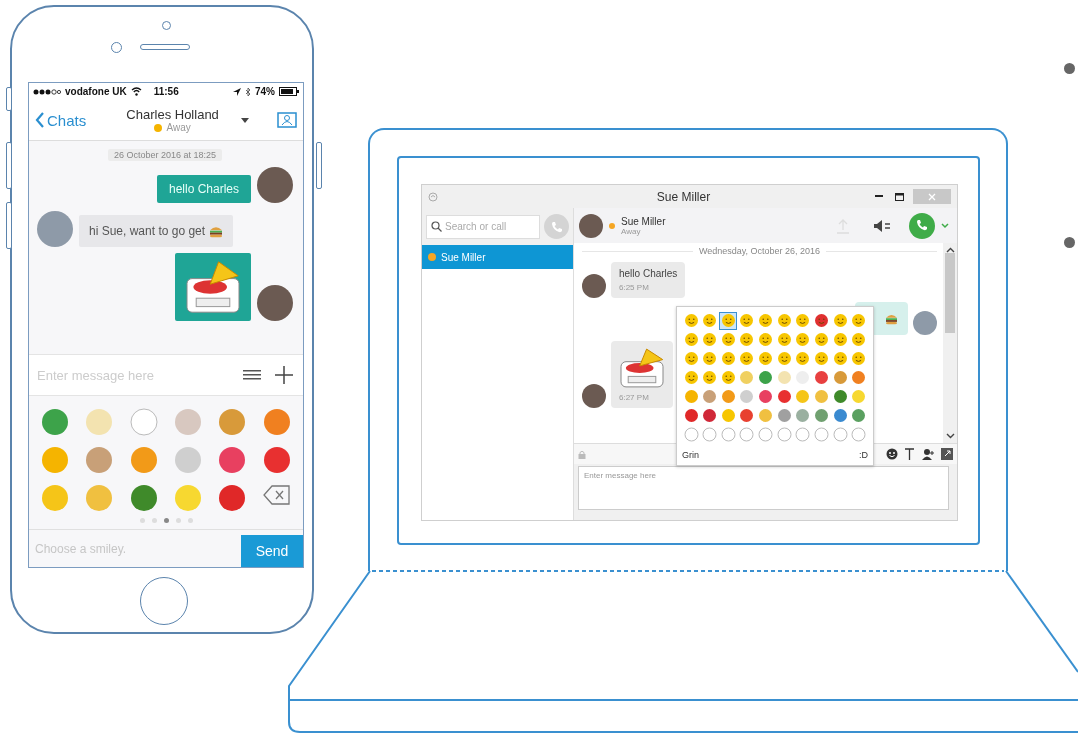  I want to click on emoji-shortcut: :D, so click(863, 455).